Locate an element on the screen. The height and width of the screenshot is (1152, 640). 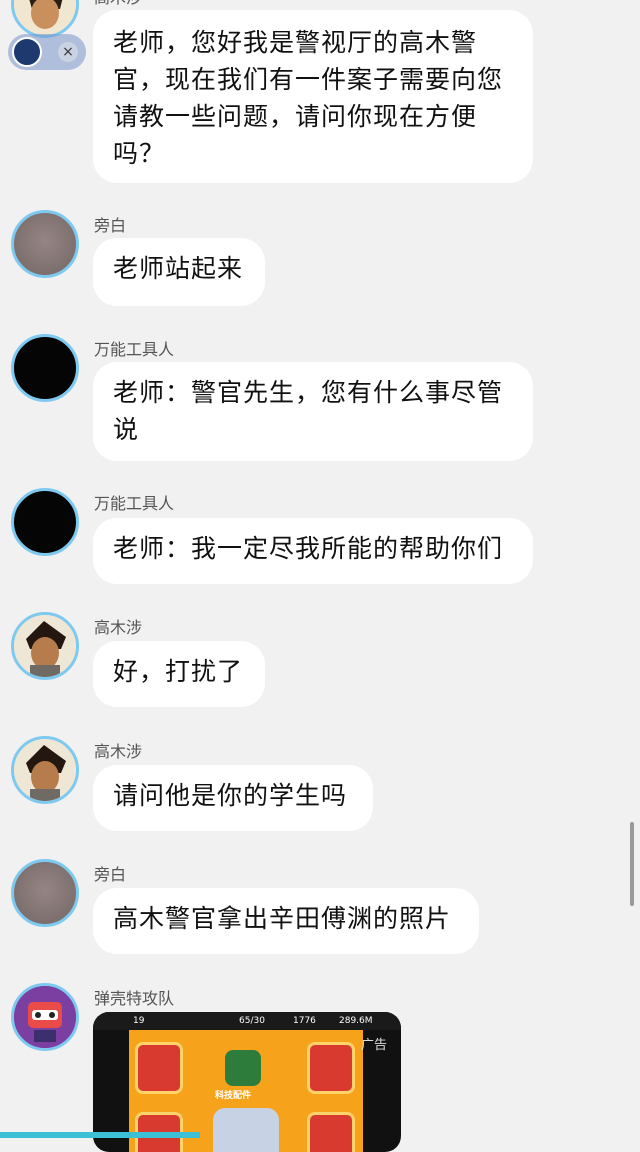
ad-status-bar: 19 65/30 1776 289.6M is located at coordinates (247, 1021).